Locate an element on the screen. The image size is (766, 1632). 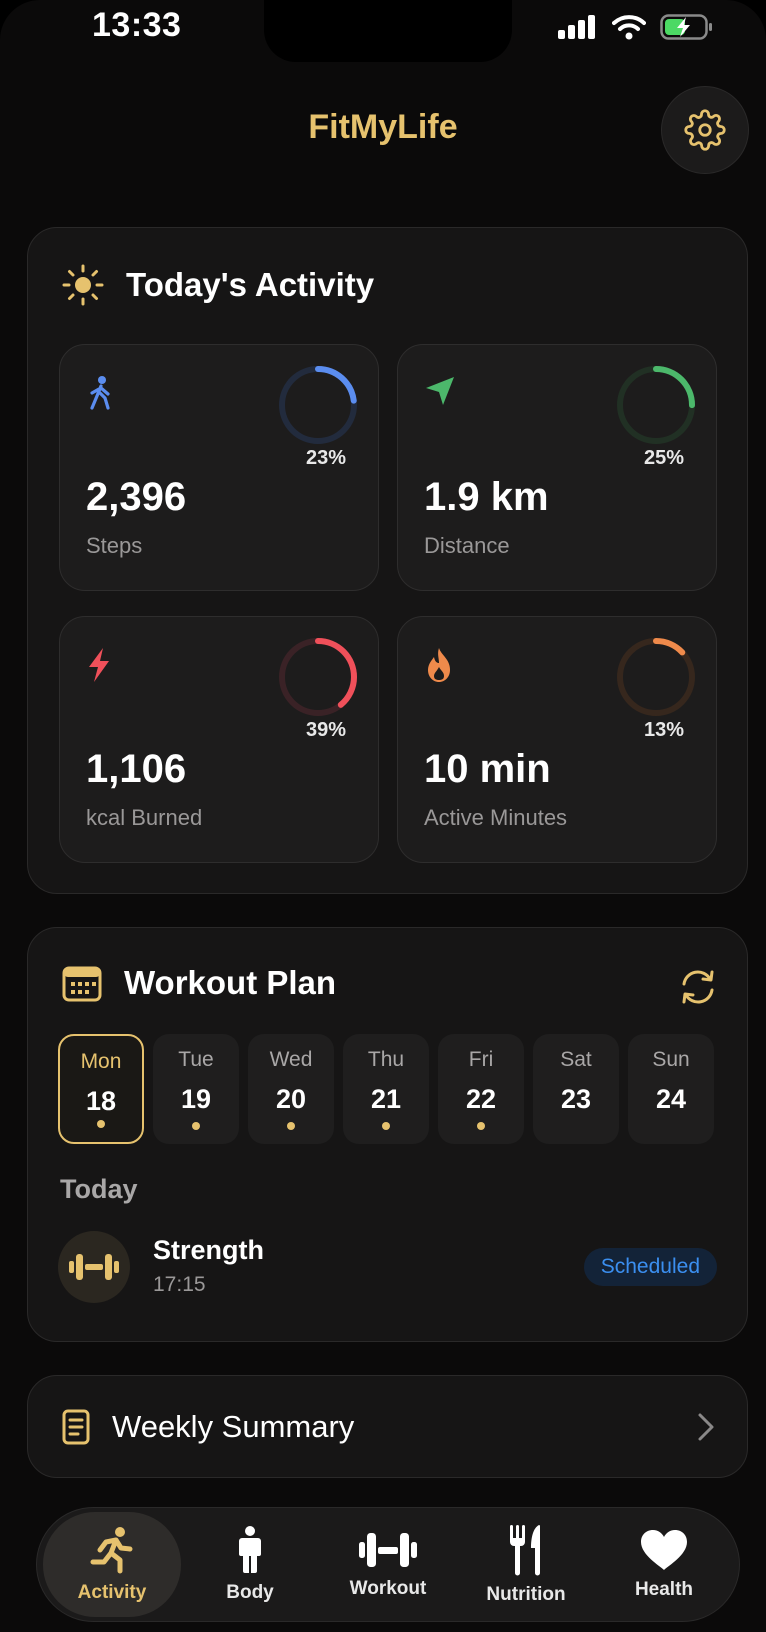
day-wed: Wed 20 is located at coordinates (291, 1089).